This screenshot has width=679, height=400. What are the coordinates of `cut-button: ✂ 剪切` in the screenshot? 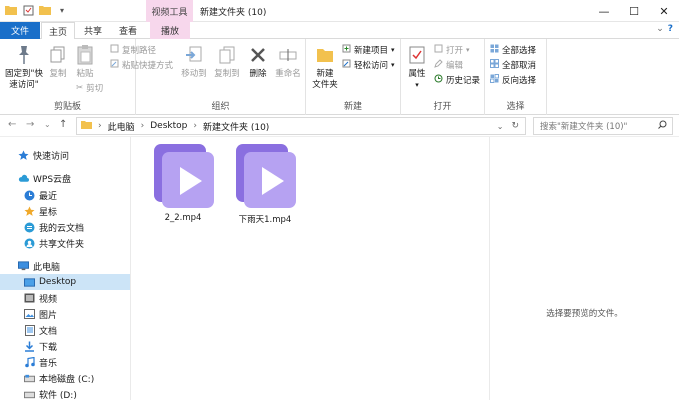 It's located at (89, 88).